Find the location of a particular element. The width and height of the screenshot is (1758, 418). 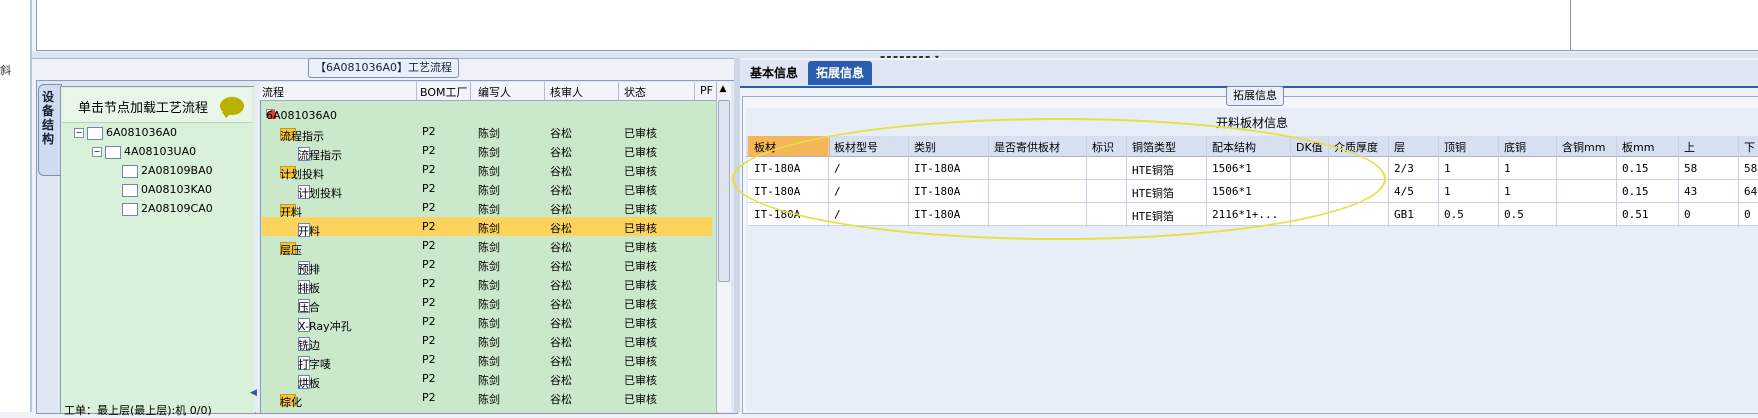

tree-node-leaf: 2A08109BA0 is located at coordinates (167, 171).